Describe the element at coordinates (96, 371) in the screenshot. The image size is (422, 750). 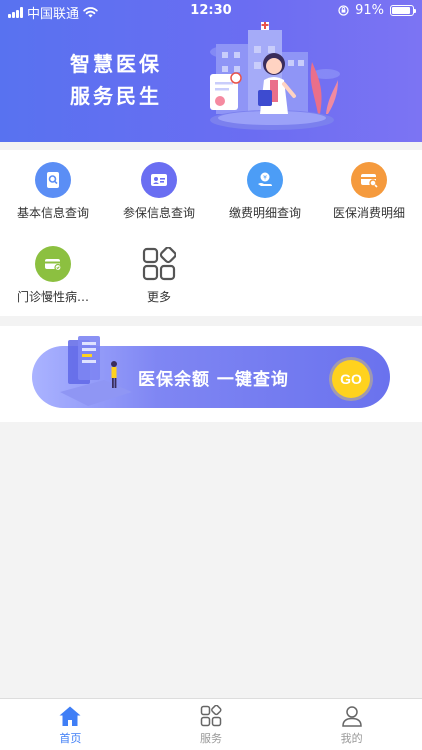
I see `phone-screen-illustration-icon` at that location.